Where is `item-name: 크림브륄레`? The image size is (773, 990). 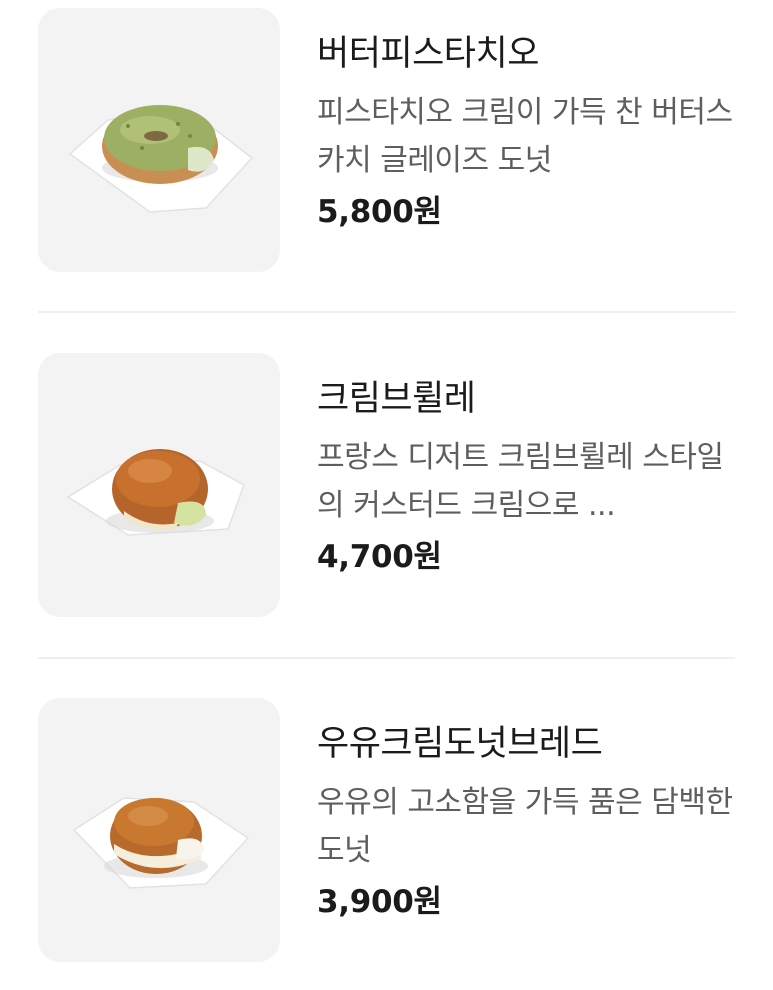
item-name: 크림브륄레 is located at coordinates (396, 399).